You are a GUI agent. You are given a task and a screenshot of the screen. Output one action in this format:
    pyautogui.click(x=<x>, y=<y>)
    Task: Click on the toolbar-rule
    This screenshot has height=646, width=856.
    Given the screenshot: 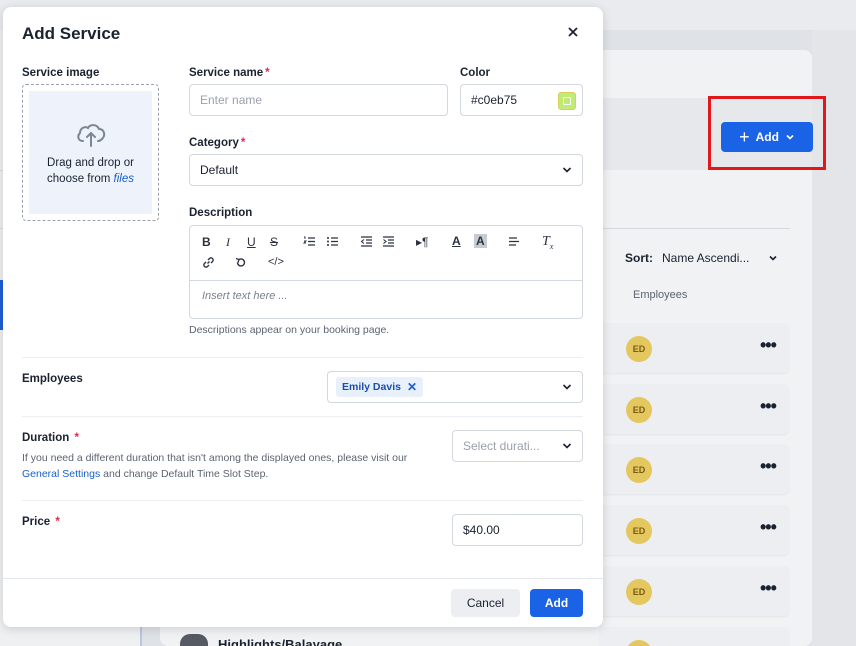 What is the action you would take?
    pyautogui.click(x=695, y=228)
    